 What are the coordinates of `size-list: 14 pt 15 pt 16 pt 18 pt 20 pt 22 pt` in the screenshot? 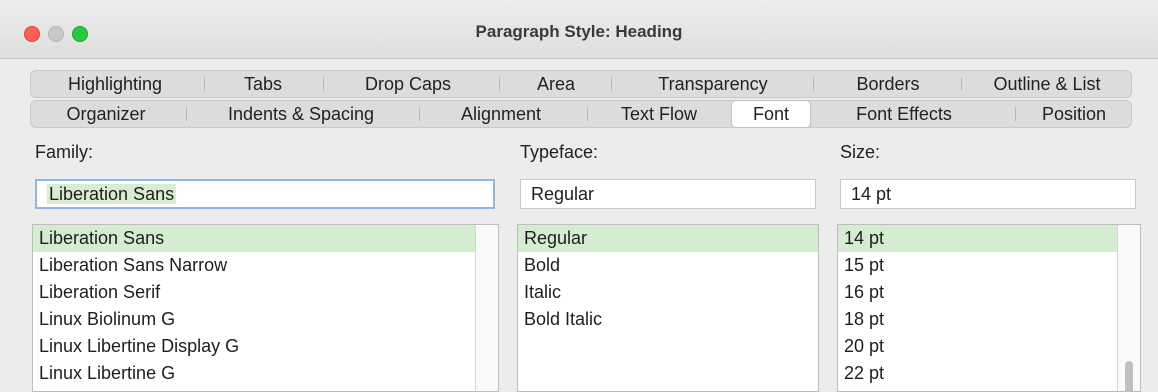 It's located at (989, 308).